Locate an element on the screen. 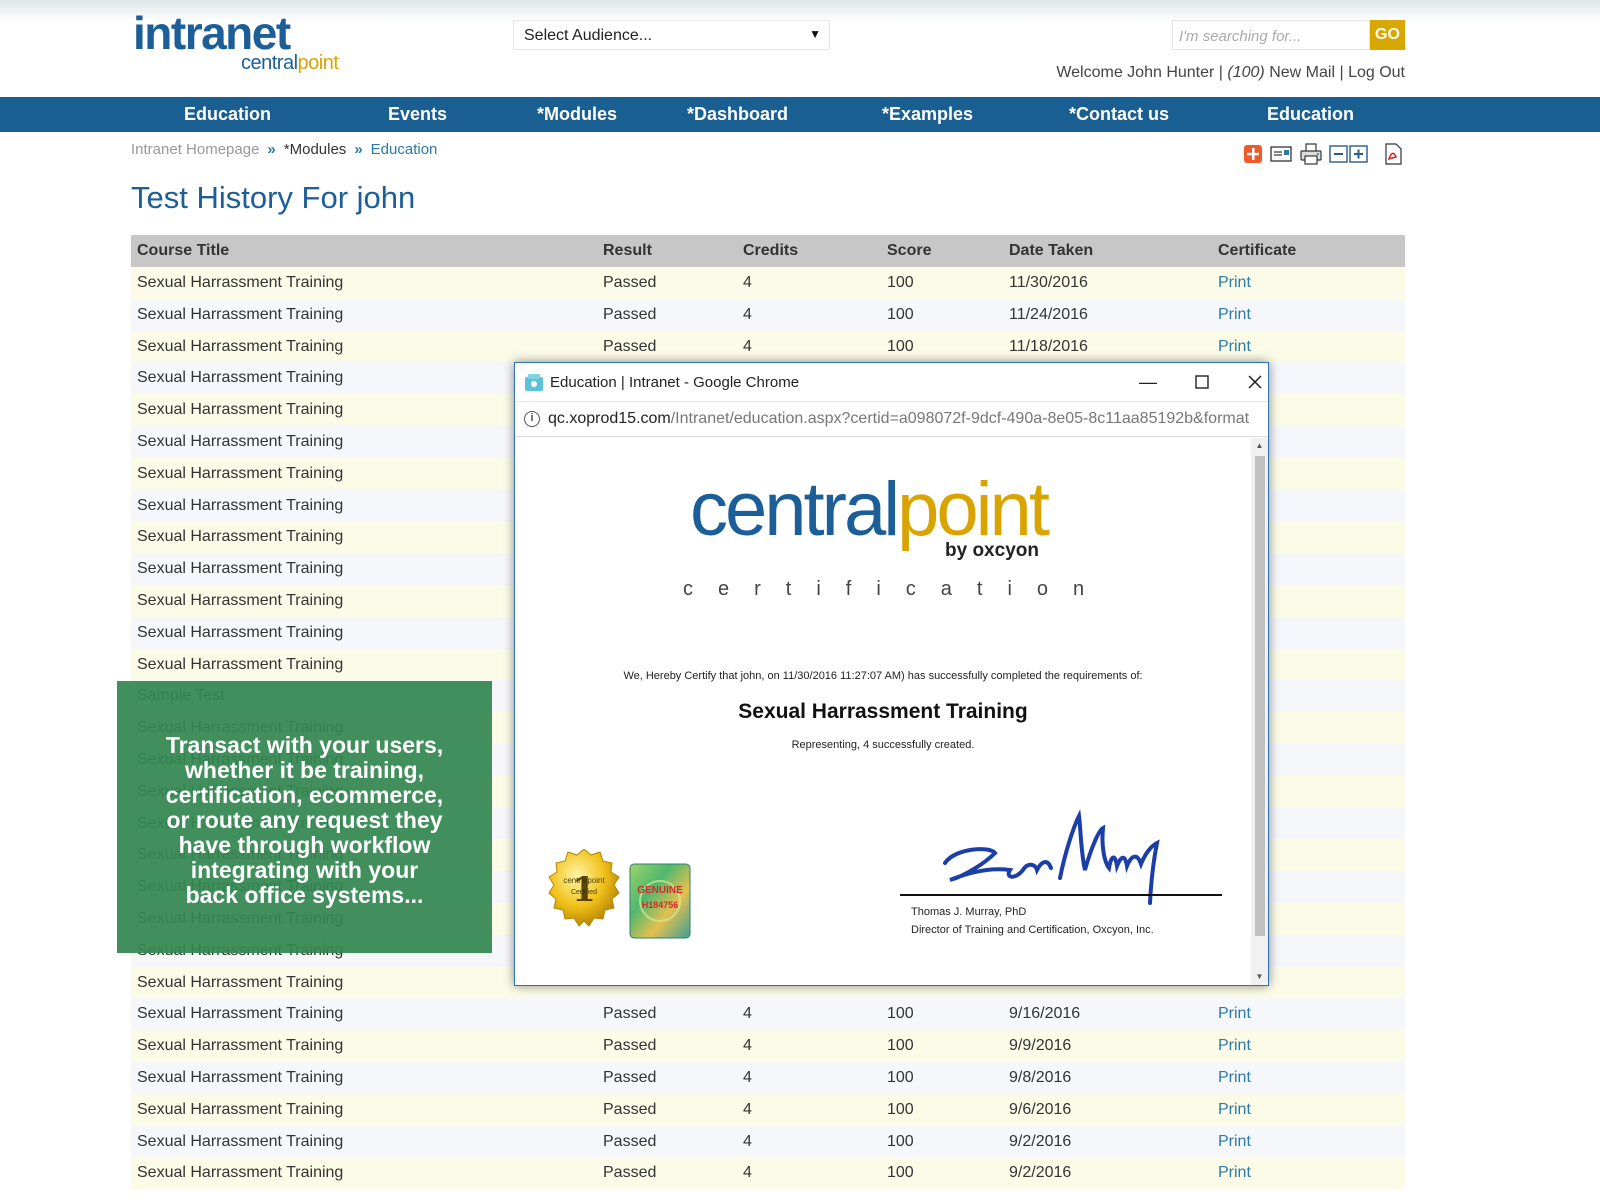 Image resolution: width=1600 pixels, height=1200 pixels. date-cell: 9/9/2016 is located at coordinates (1040, 1046).